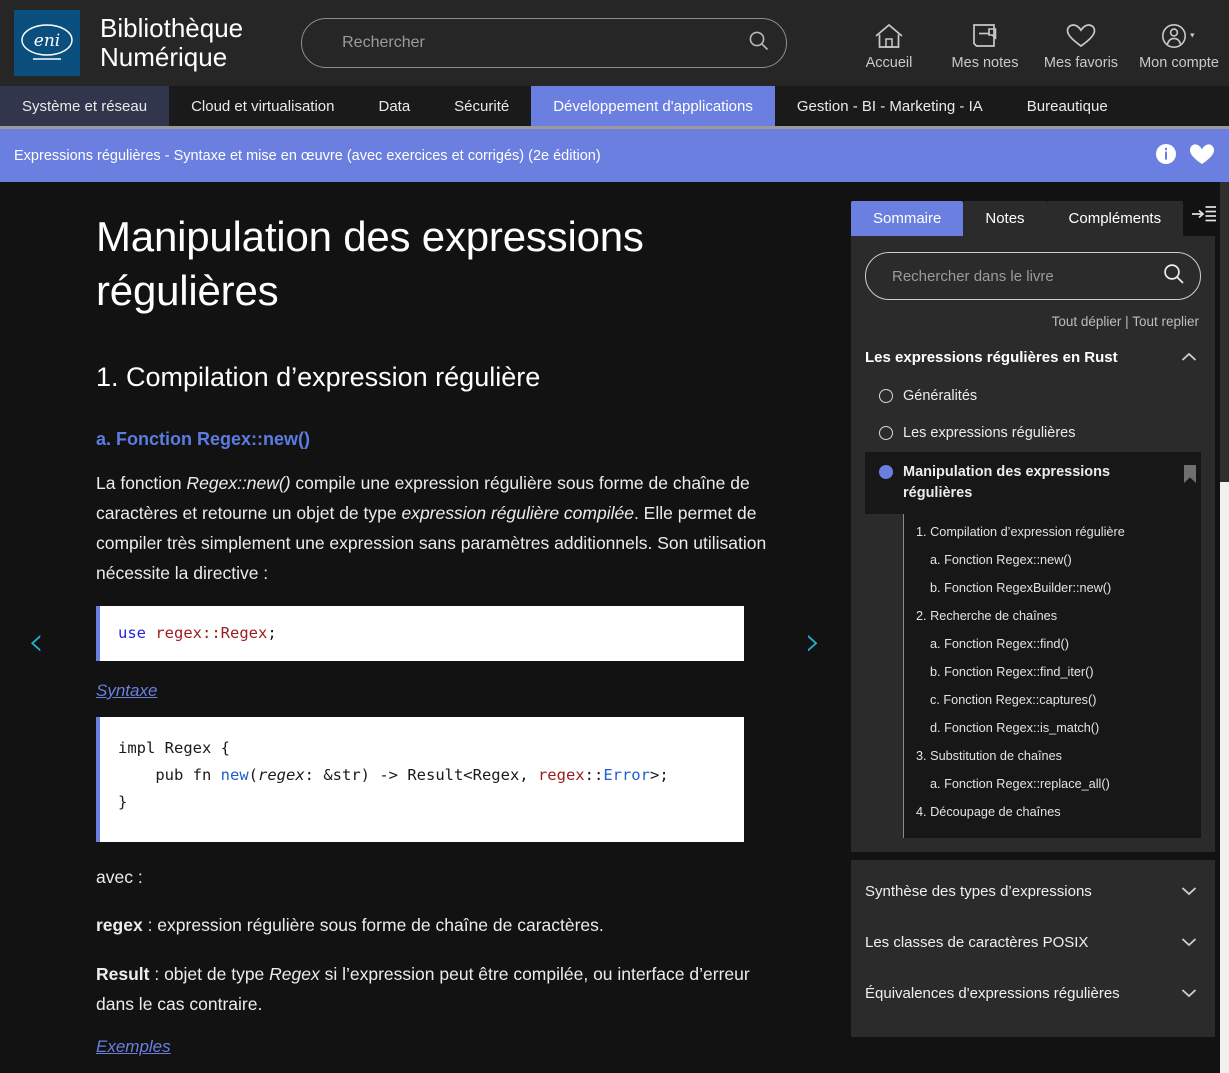 This screenshot has width=1229, height=1073. What do you see at coordinates (1052, 616) in the screenshot?
I see `sub-item-2: 2. Recherche de chaînes` at bounding box center [1052, 616].